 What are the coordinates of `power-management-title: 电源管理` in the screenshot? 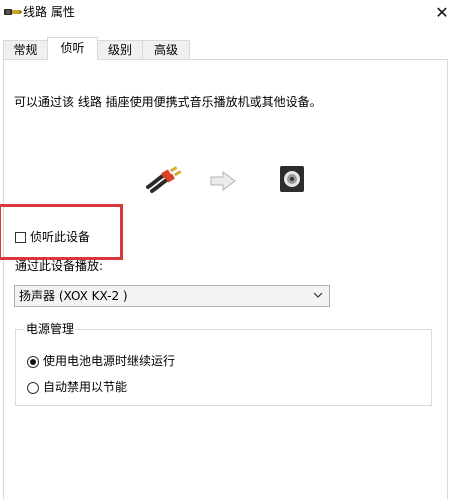 It's located at (50, 329).